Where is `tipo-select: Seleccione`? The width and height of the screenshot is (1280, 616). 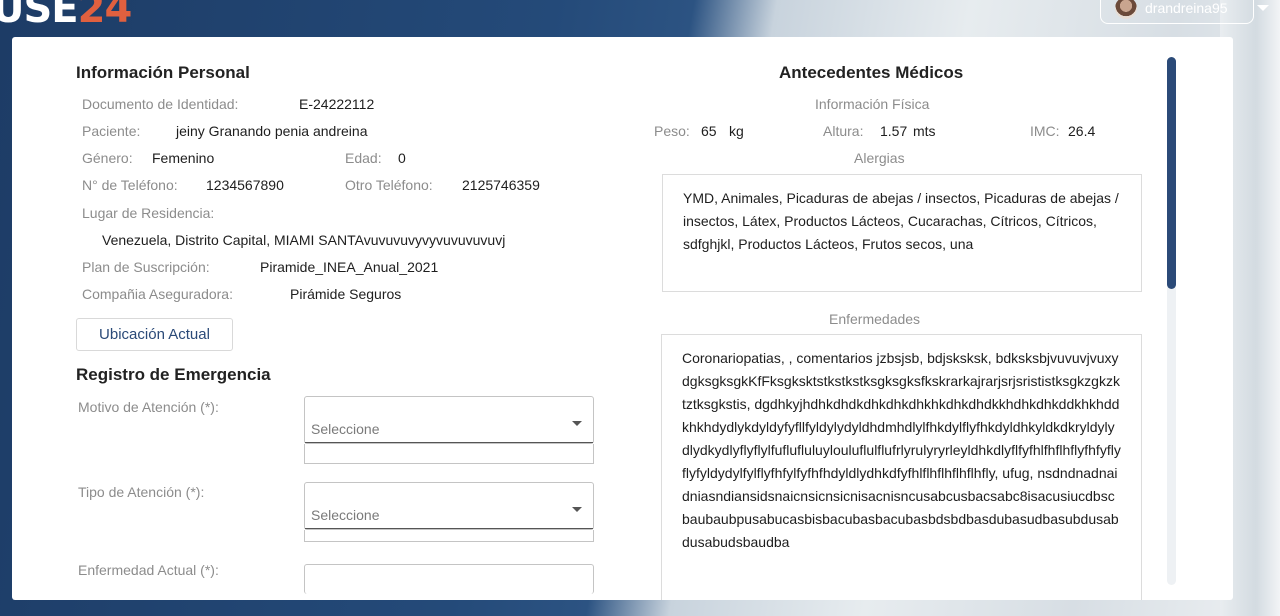 tipo-select: Seleccione is located at coordinates (449, 506).